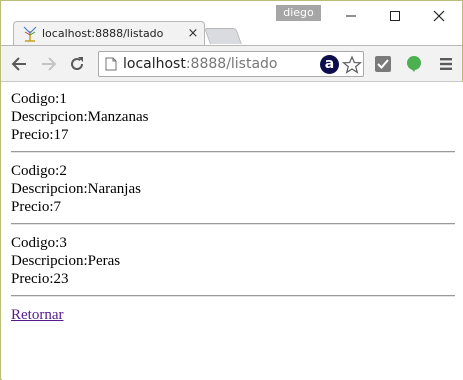 The height and width of the screenshot is (380, 463). I want to click on maximize-button, so click(395, 16).